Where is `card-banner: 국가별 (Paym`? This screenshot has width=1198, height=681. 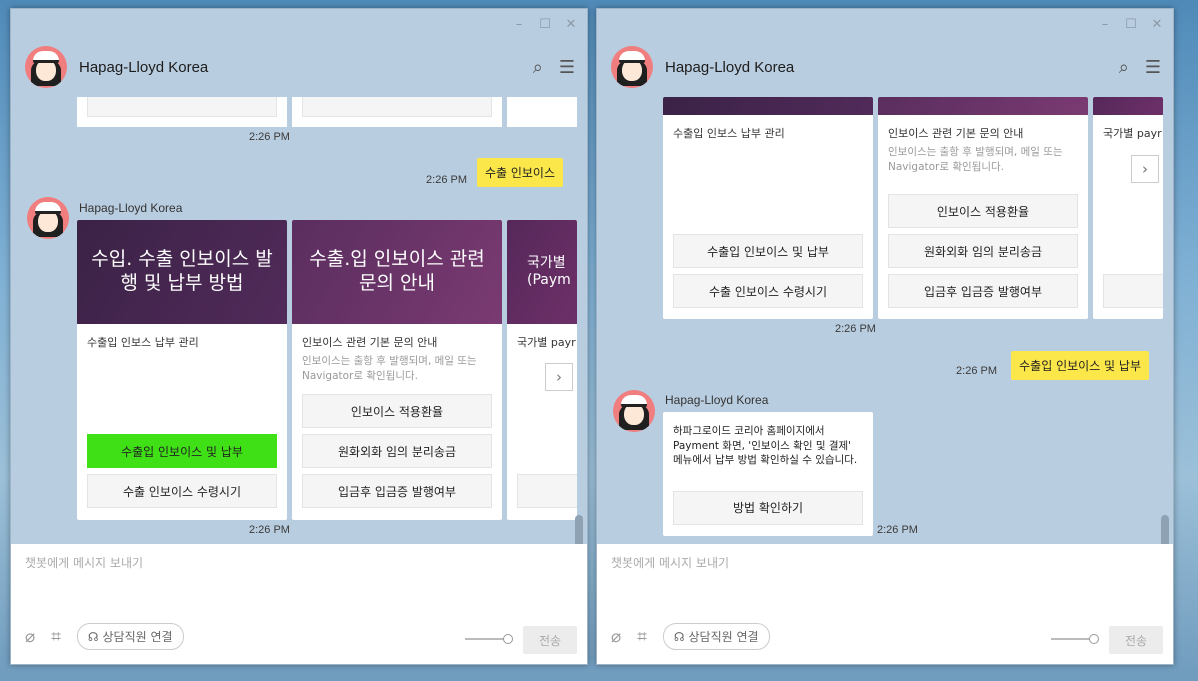 card-banner: 국가별 (Paym is located at coordinates (542, 272).